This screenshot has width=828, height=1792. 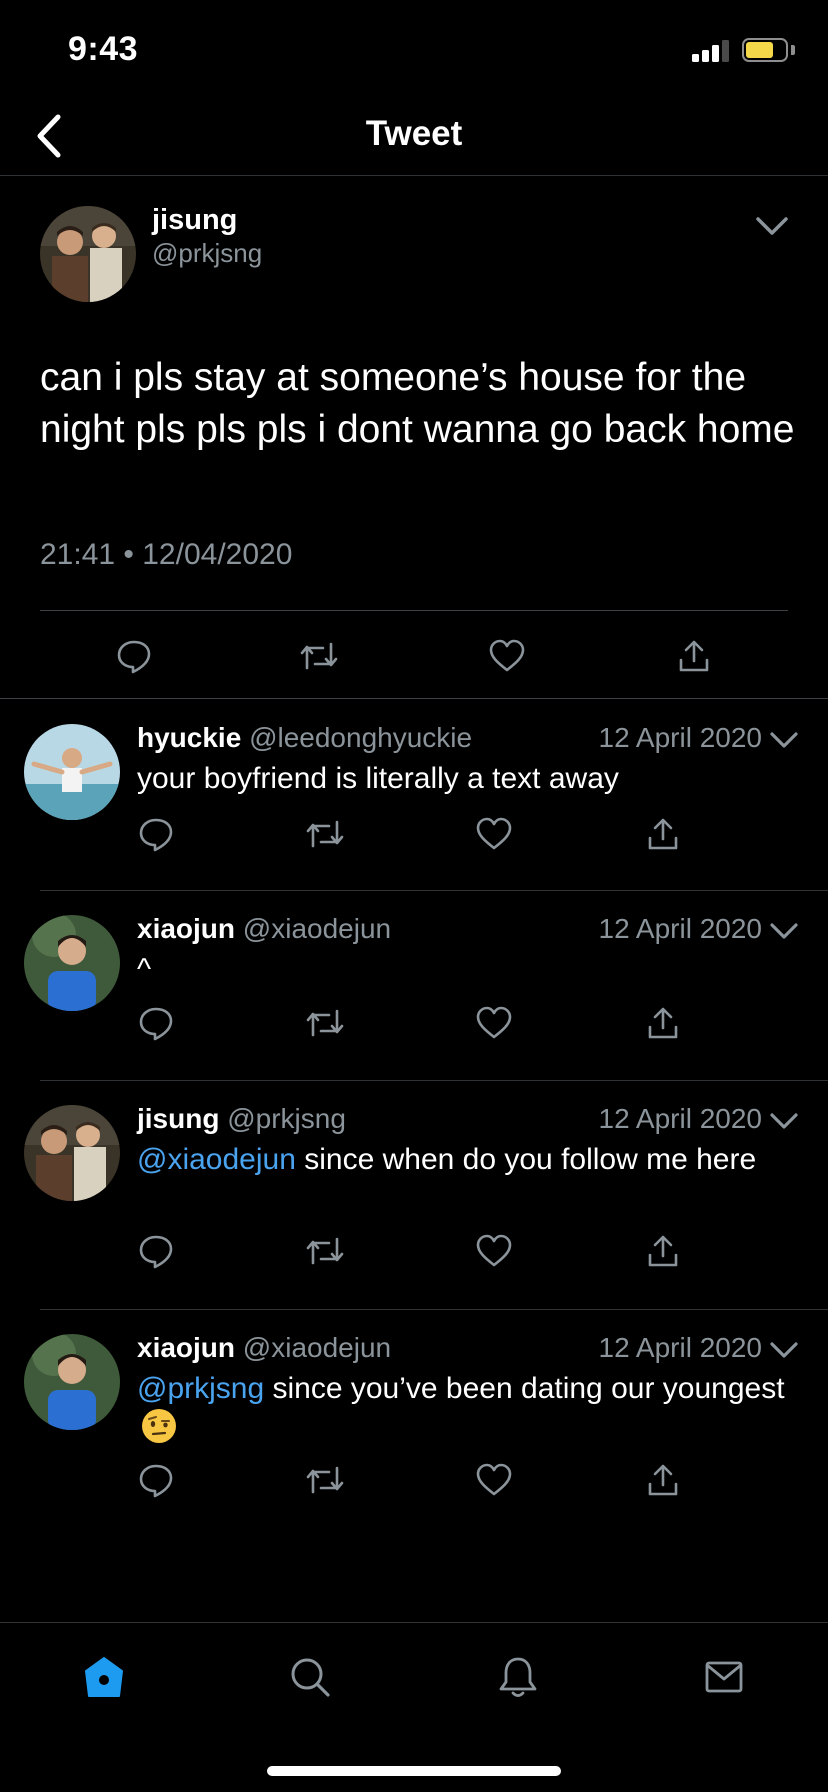 I want to click on battery-icon, so click(x=765, y=50).